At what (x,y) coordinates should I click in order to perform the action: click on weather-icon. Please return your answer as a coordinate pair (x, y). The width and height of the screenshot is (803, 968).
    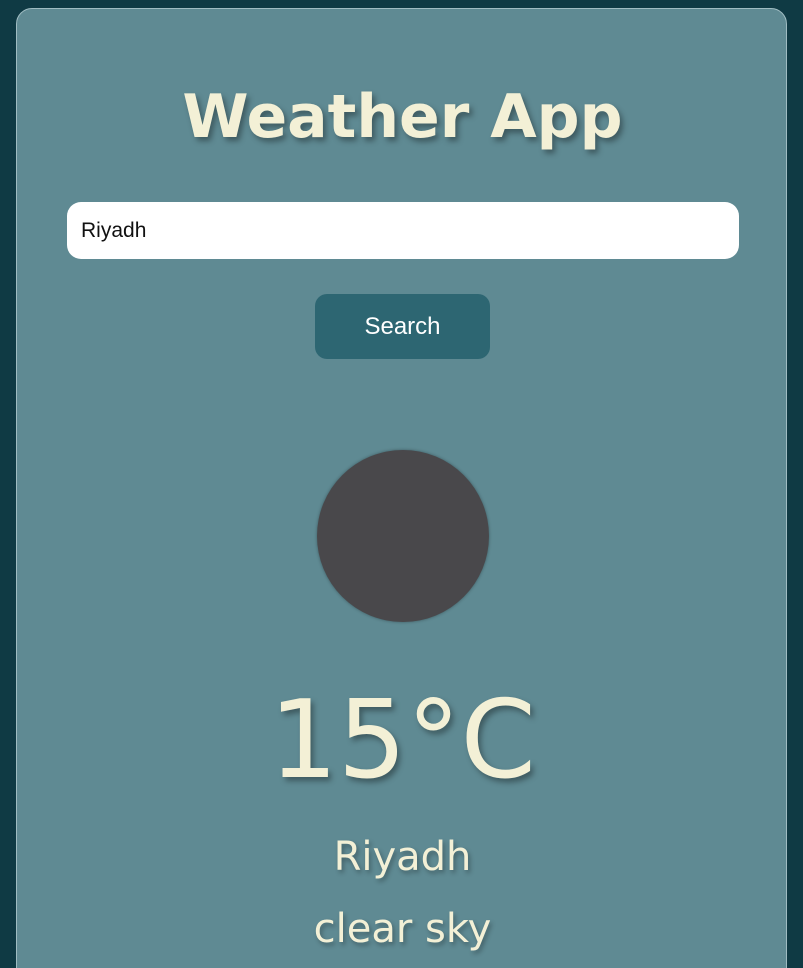
    Looking at the image, I should click on (403, 536).